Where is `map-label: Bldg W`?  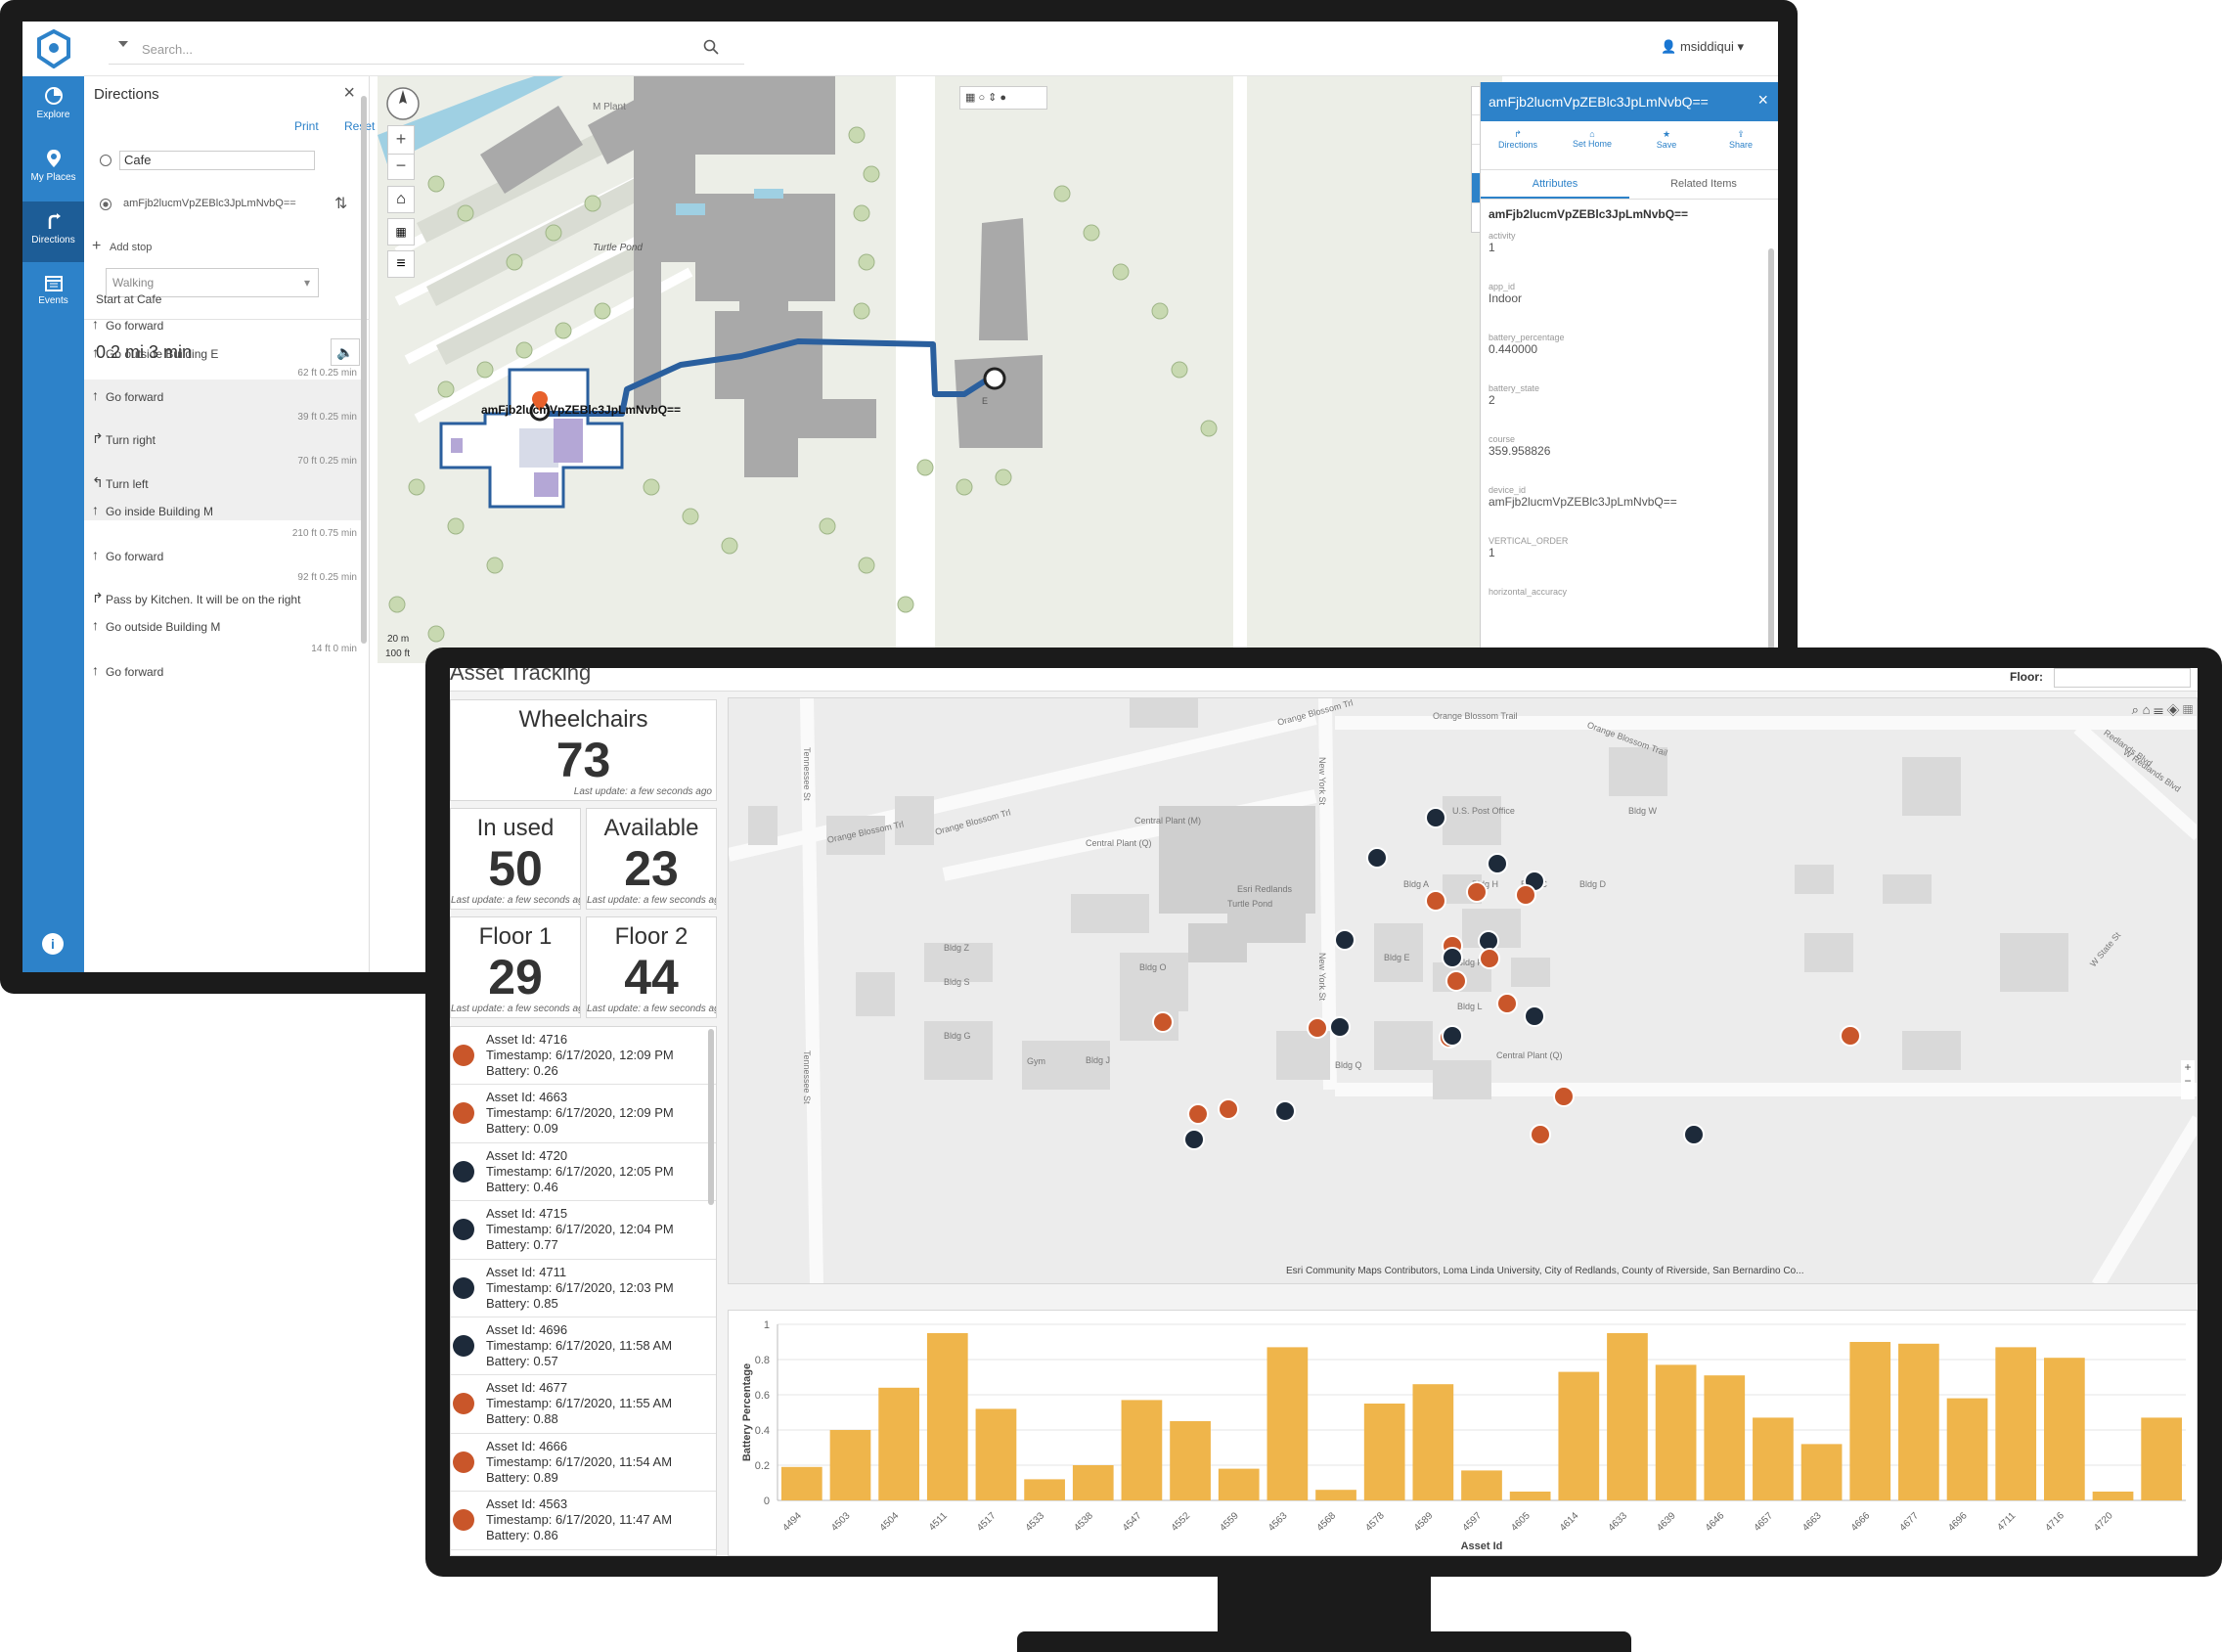
map-label: Bldg W is located at coordinates (1643, 811).